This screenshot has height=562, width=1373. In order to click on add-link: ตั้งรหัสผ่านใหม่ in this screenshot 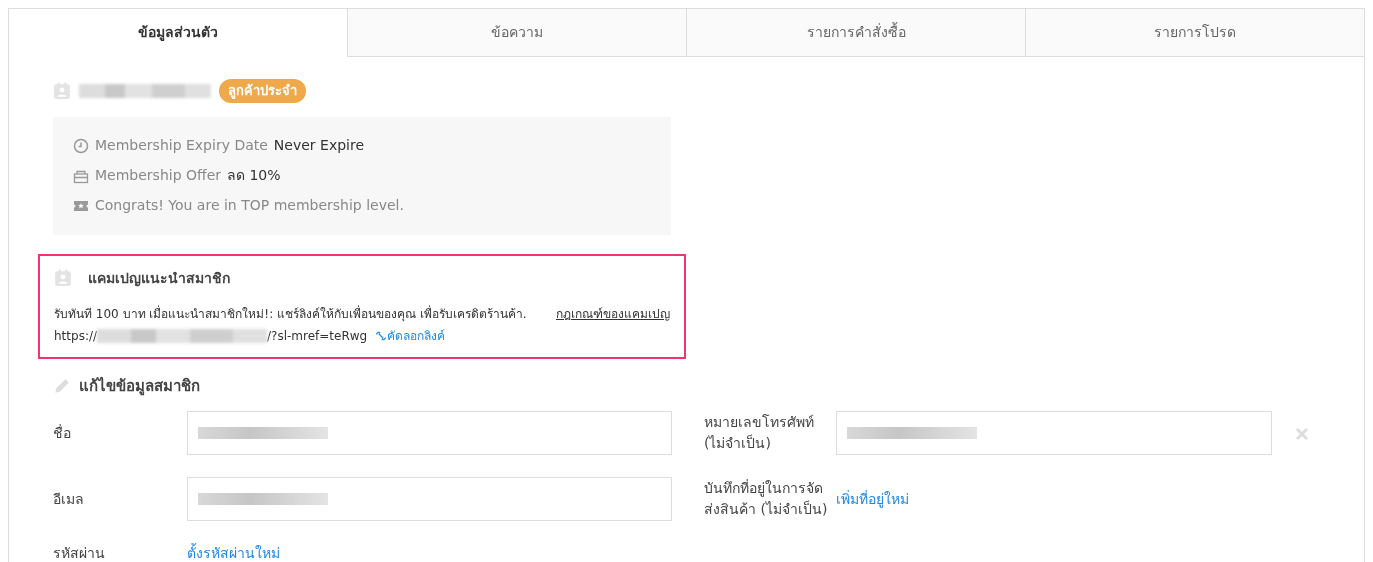, I will do `click(233, 553)`.